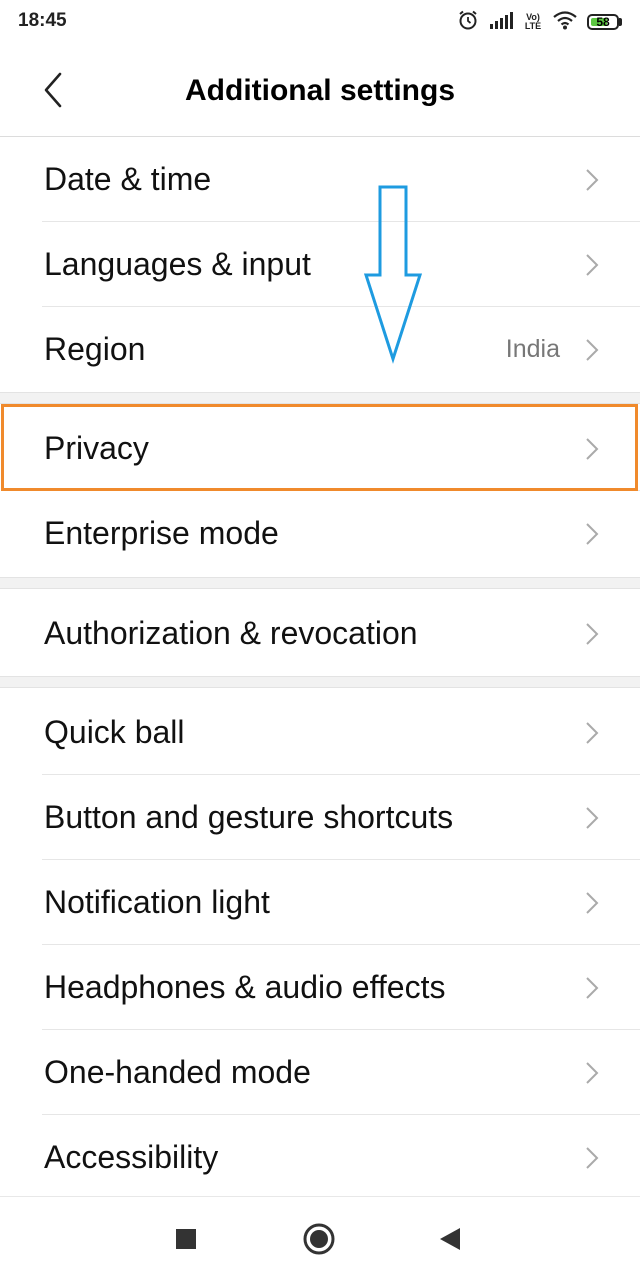 The width and height of the screenshot is (640, 1280). Describe the element at coordinates (95, 349) in the screenshot. I see `row-label: Region` at that location.